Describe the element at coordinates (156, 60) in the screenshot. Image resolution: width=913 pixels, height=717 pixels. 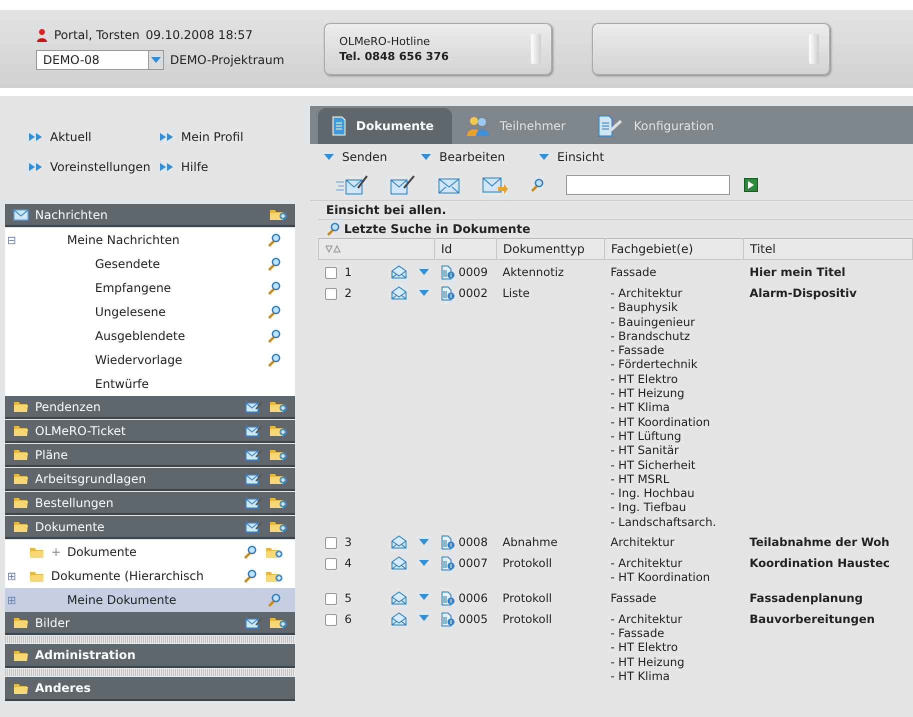
I see `dropdown-icon` at that location.